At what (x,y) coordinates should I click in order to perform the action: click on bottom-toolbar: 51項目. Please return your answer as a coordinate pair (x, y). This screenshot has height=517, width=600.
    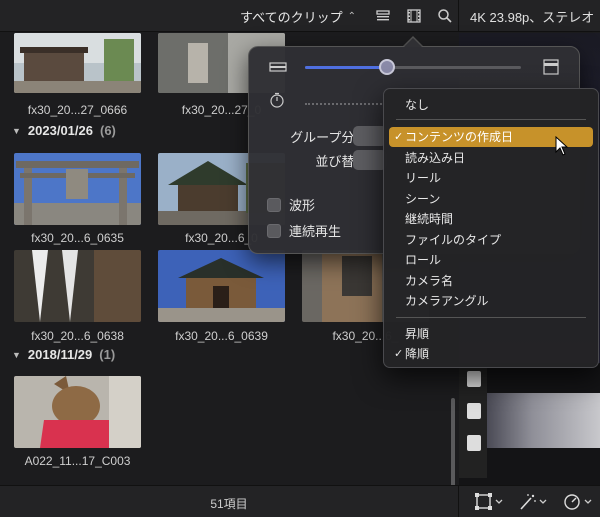
    Looking at the image, I should click on (300, 501).